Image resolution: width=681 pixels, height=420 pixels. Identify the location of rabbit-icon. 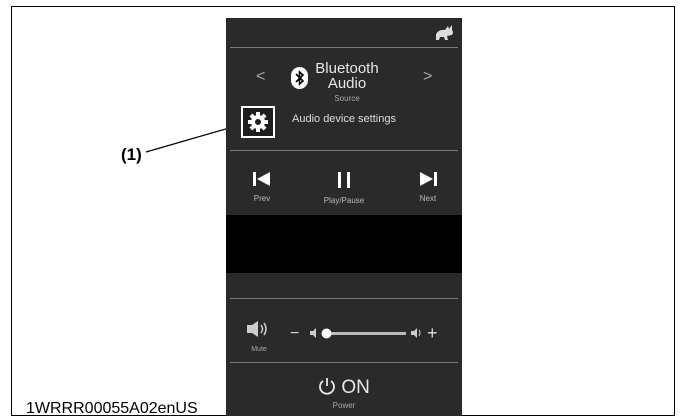
(444, 32).